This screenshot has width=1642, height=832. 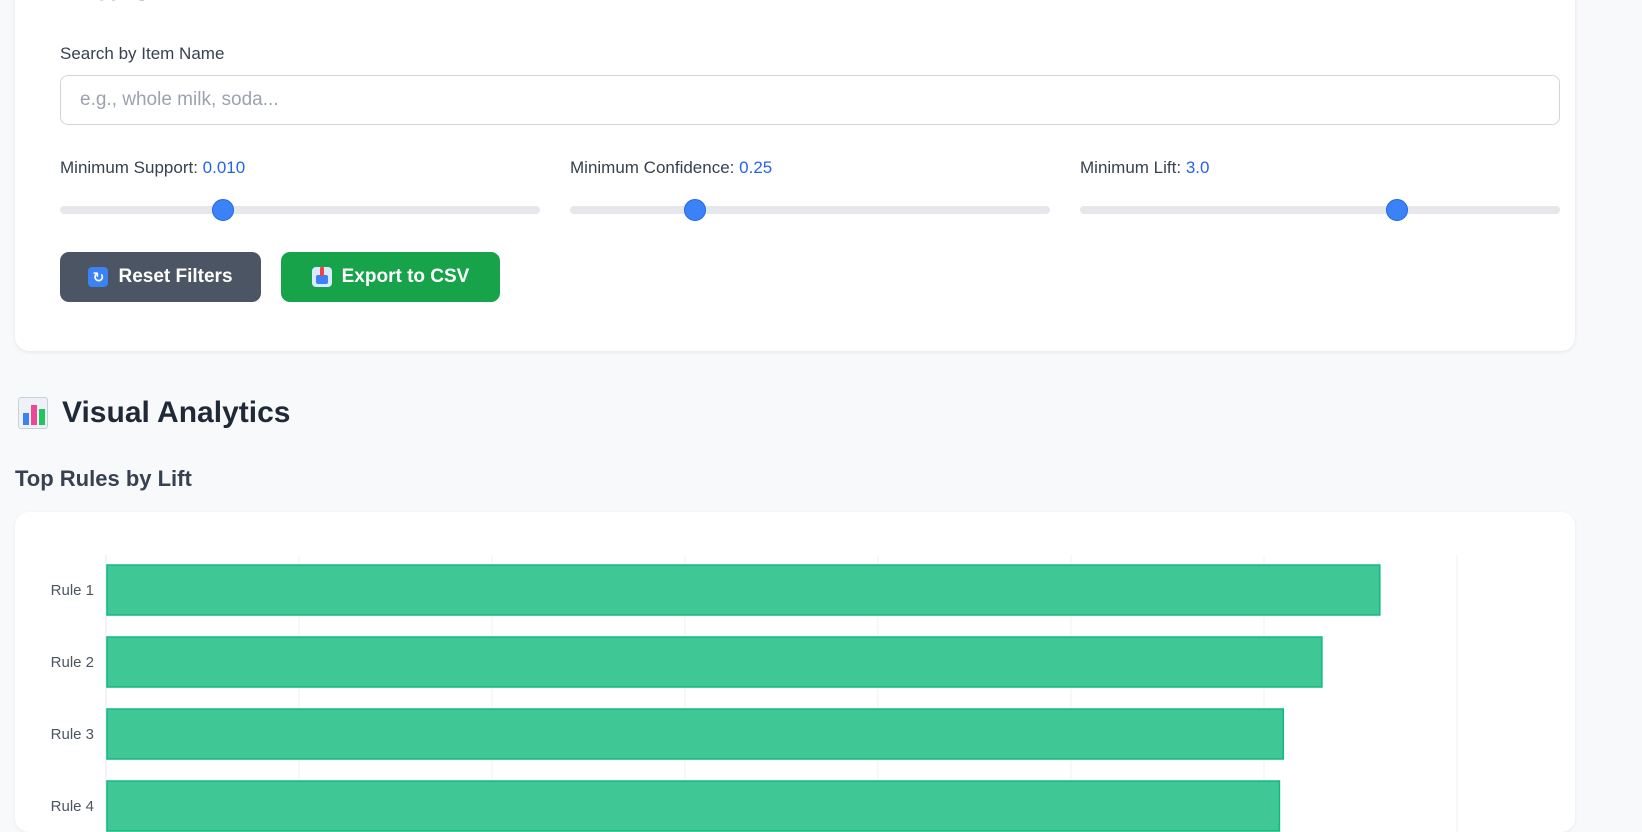 What do you see at coordinates (756, 167) in the screenshot?
I see `min-confidence-value: 0.25` at bounding box center [756, 167].